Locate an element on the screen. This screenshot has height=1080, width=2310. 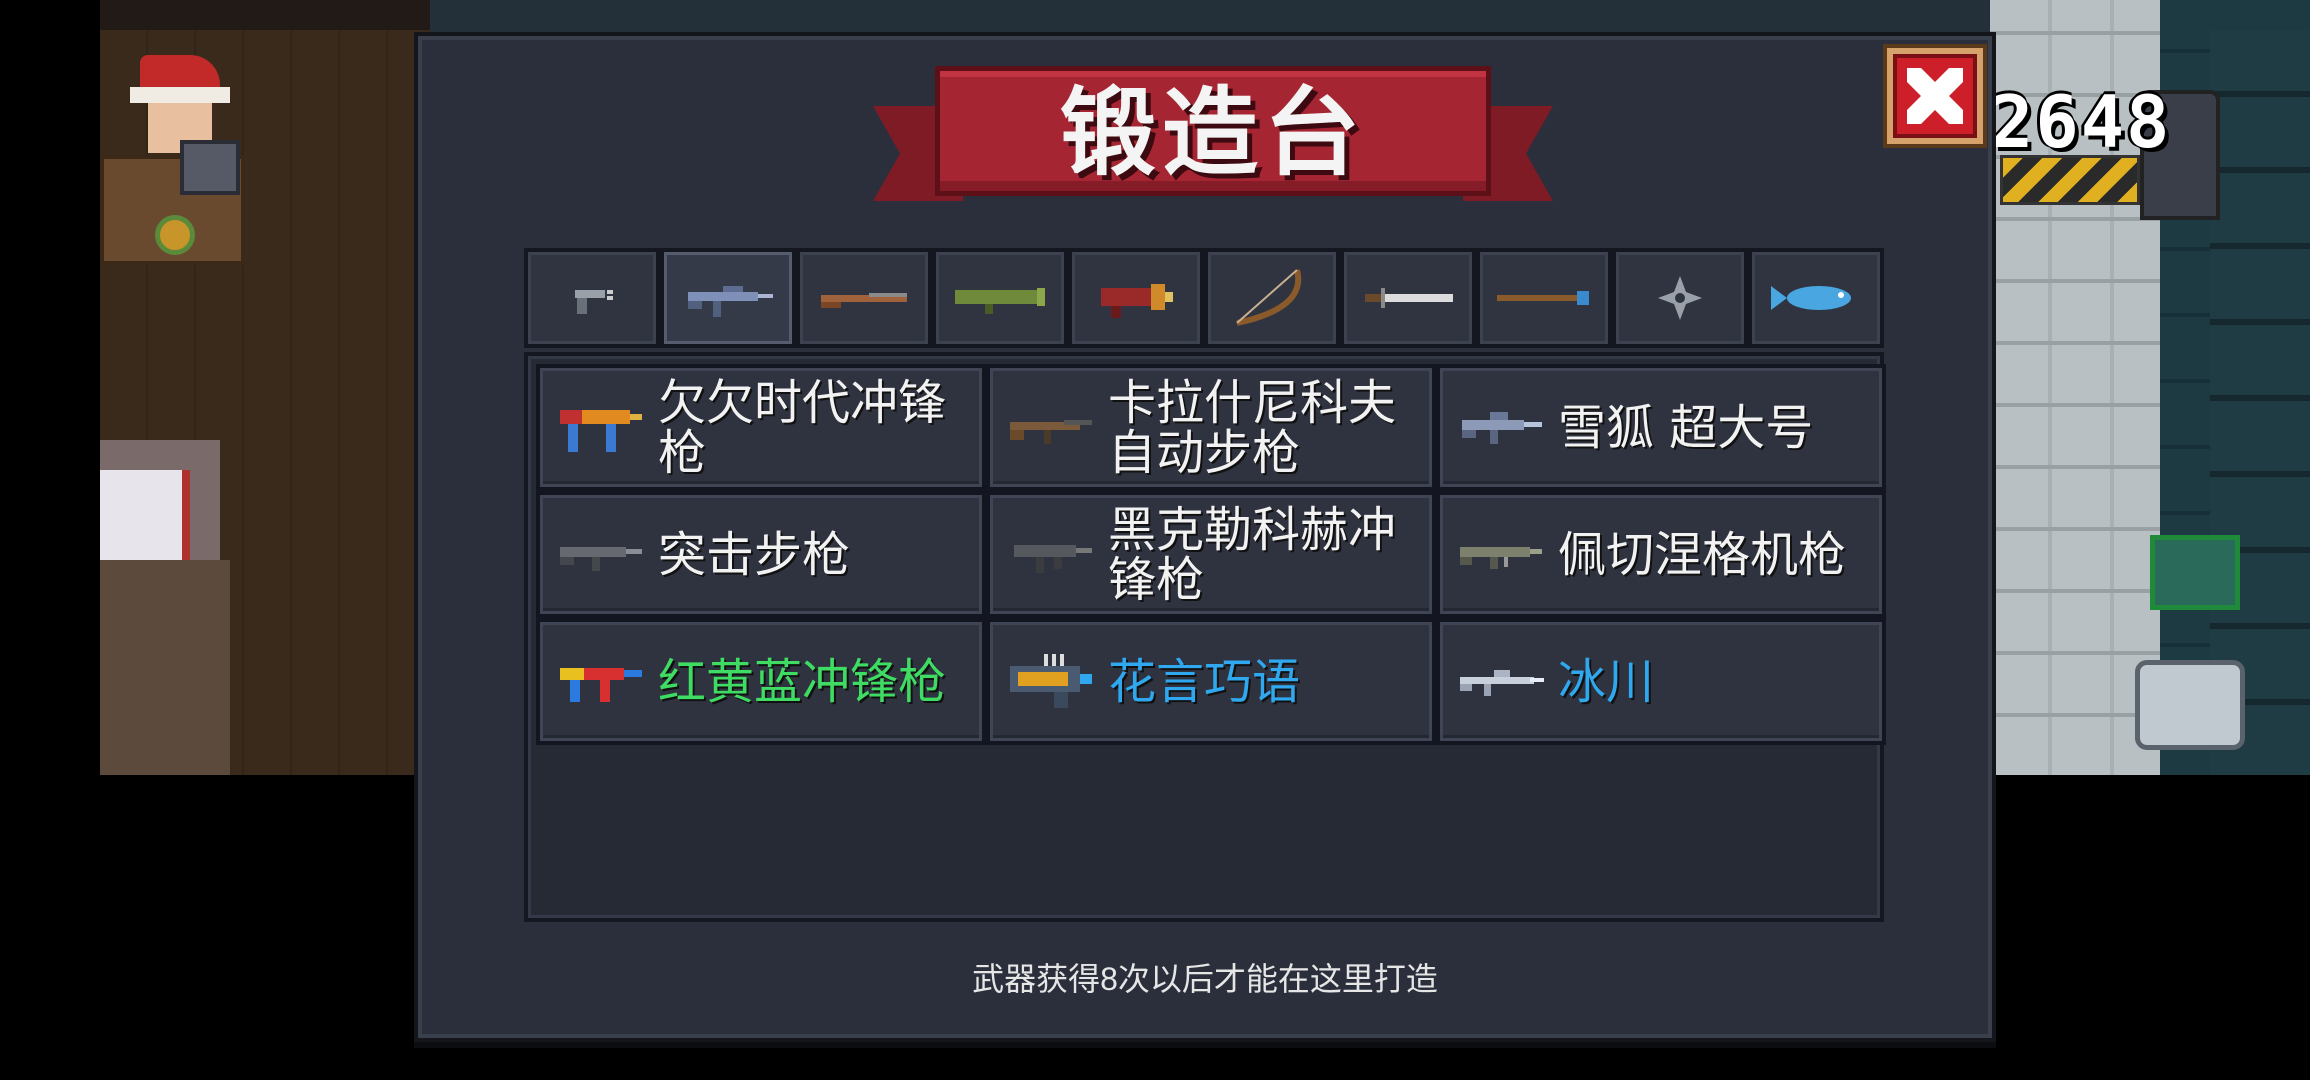
weapon-name: 佩切涅格机枪 is located at coordinates (1702, 554).